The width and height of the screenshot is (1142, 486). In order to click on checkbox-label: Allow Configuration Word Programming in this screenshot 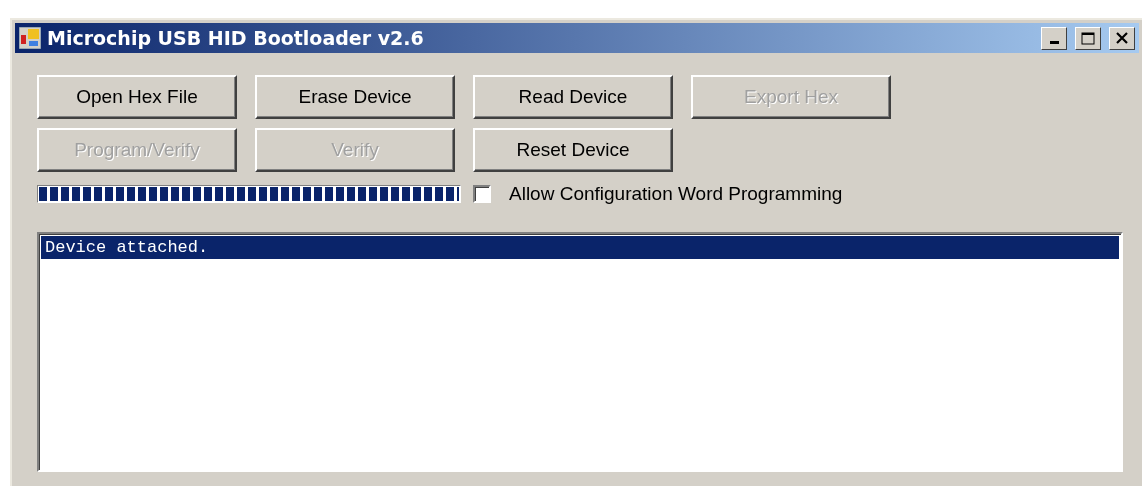, I will do `click(676, 194)`.